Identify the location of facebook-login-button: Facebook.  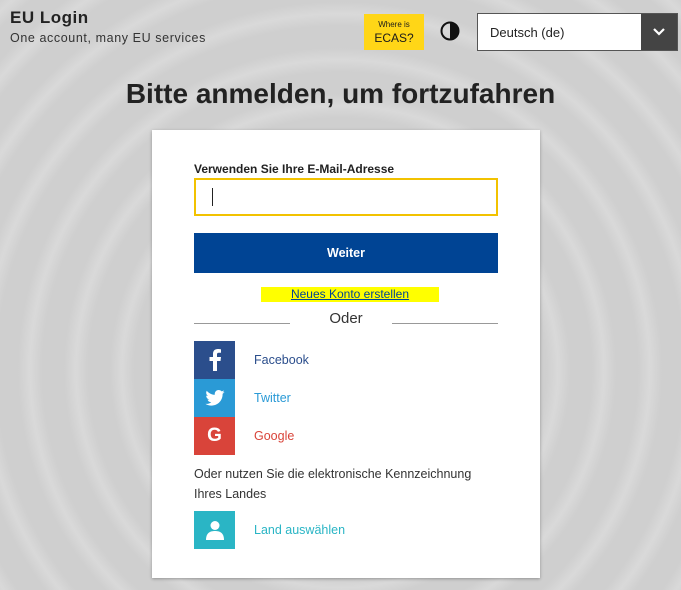
(344, 360).